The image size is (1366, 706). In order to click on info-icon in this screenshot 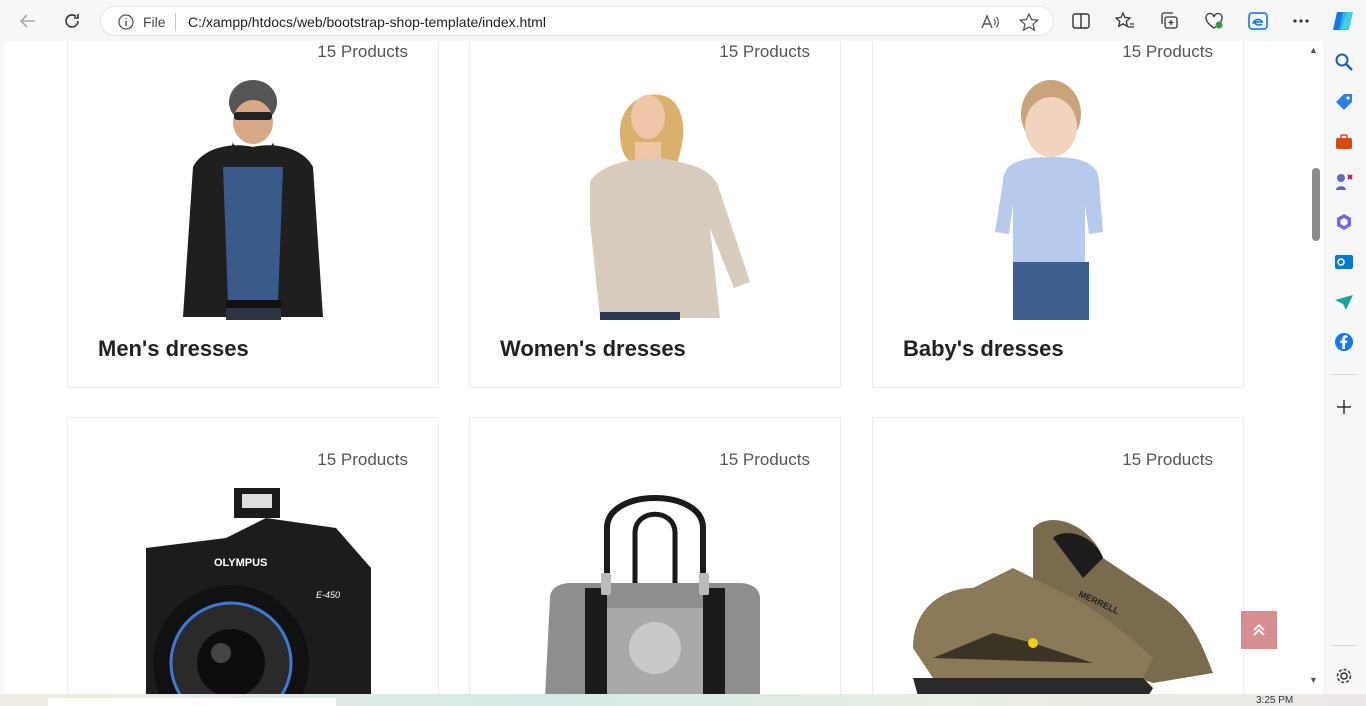, I will do `click(126, 22)`.